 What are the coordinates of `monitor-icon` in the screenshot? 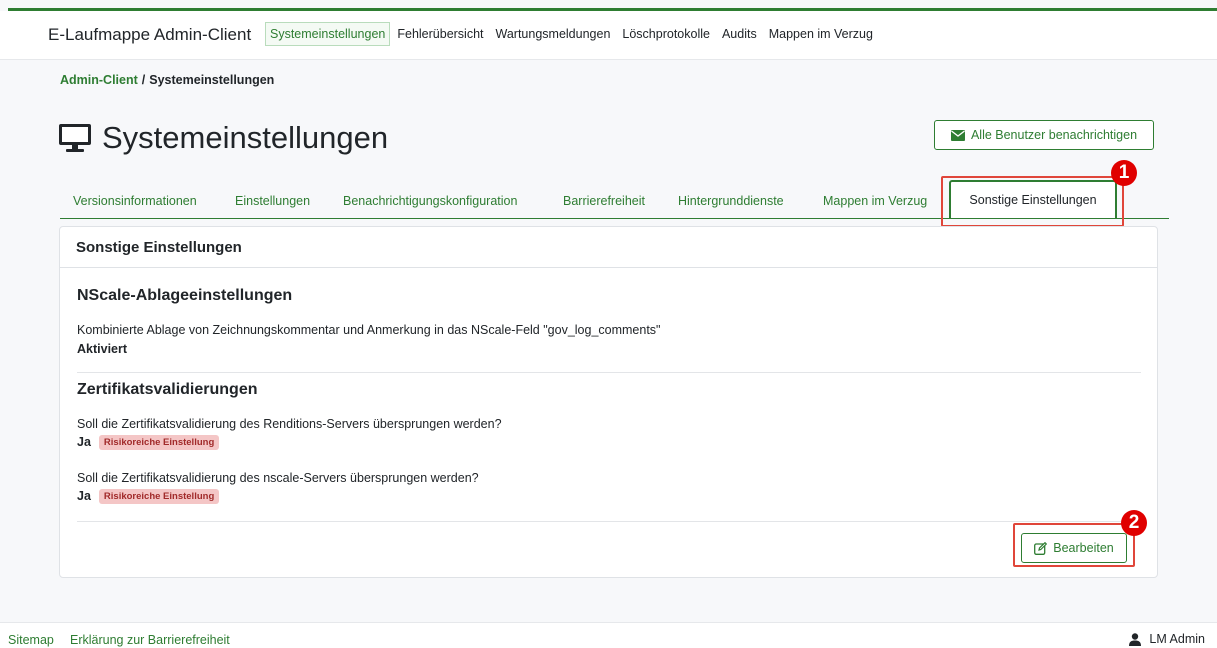 It's located at (75, 138).